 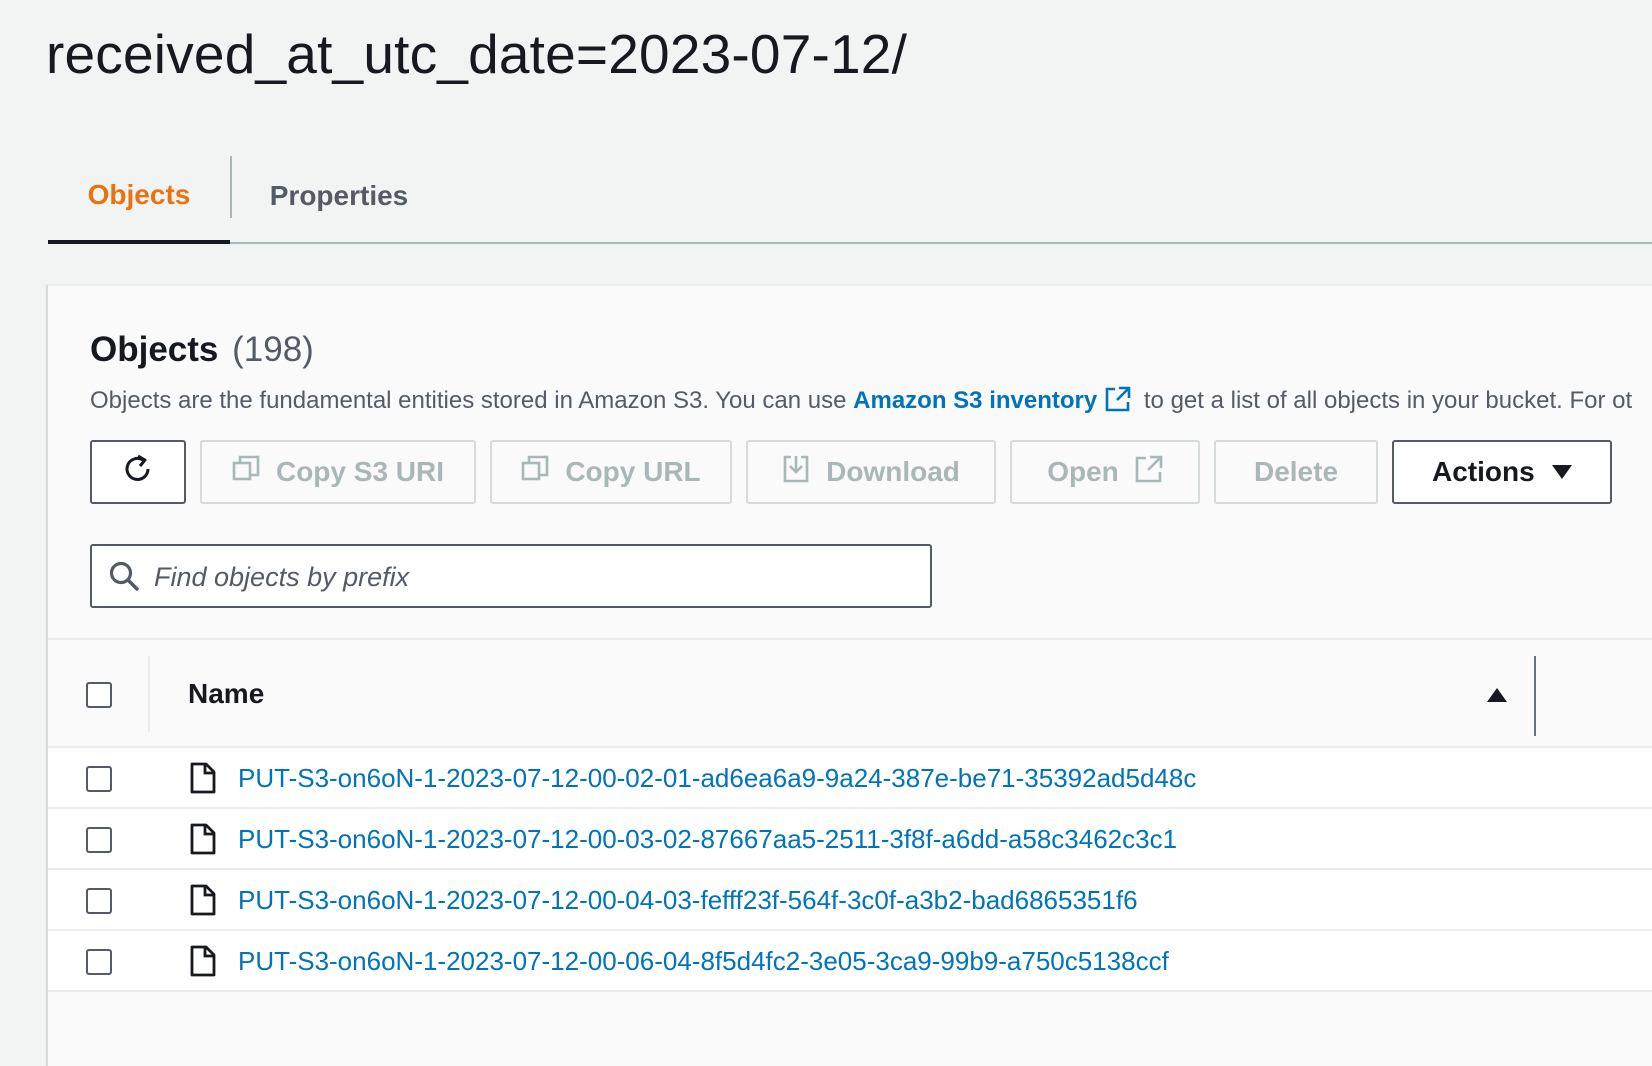 What do you see at coordinates (154, 349) in the screenshot?
I see `objects-heading-title: Objects` at bounding box center [154, 349].